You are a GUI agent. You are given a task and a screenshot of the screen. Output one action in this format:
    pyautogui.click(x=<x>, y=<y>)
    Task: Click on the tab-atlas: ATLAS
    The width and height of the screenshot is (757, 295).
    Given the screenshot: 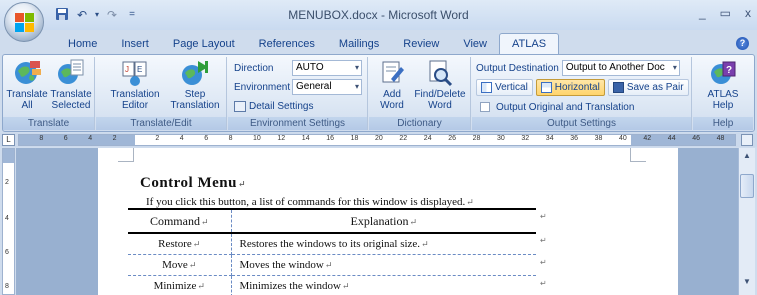 What is the action you would take?
    pyautogui.click(x=529, y=43)
    